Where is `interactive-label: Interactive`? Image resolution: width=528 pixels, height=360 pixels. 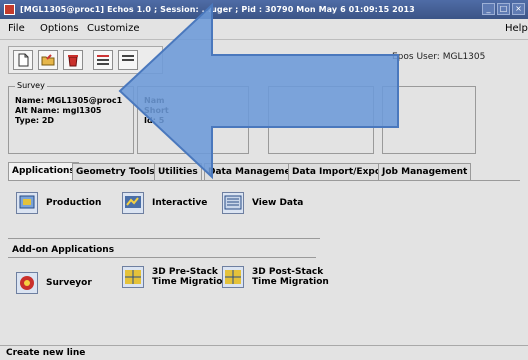
interactive-label: Interactive is located at coordinates (180, 203).